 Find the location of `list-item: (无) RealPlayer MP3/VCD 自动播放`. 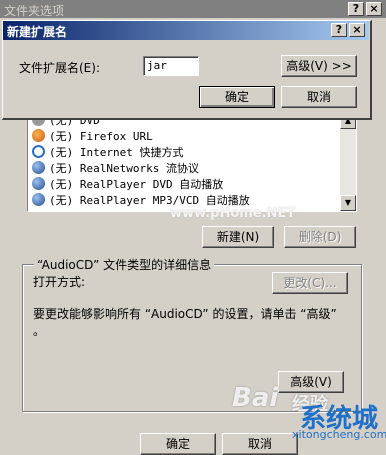

list-item: (无) RealPlayer MP3/VCD 自动播放 is located at coordinates (141, 201).